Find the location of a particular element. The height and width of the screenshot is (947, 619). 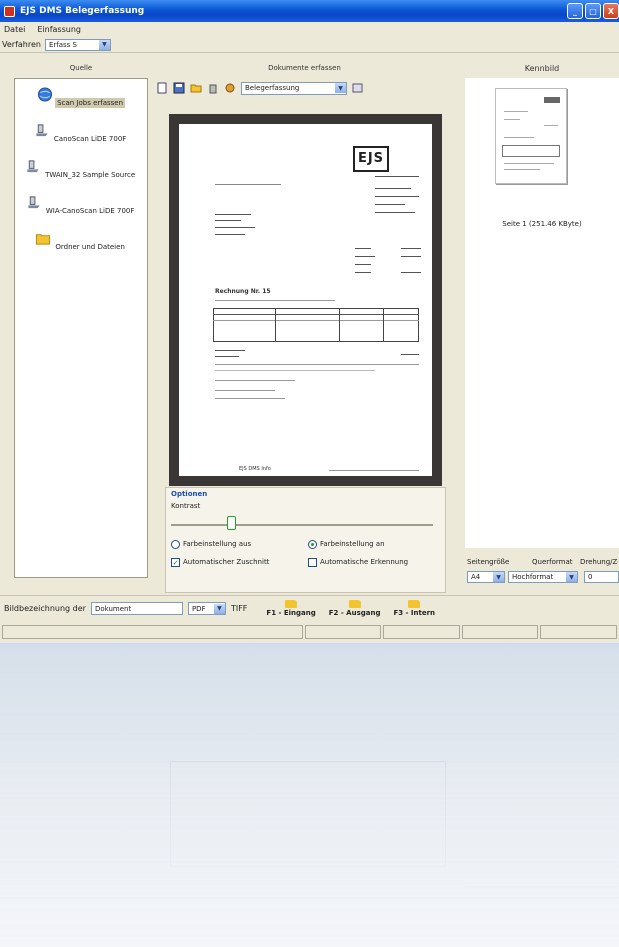

f1-label: F1 - Eingang is located at coordinates (291, 613).